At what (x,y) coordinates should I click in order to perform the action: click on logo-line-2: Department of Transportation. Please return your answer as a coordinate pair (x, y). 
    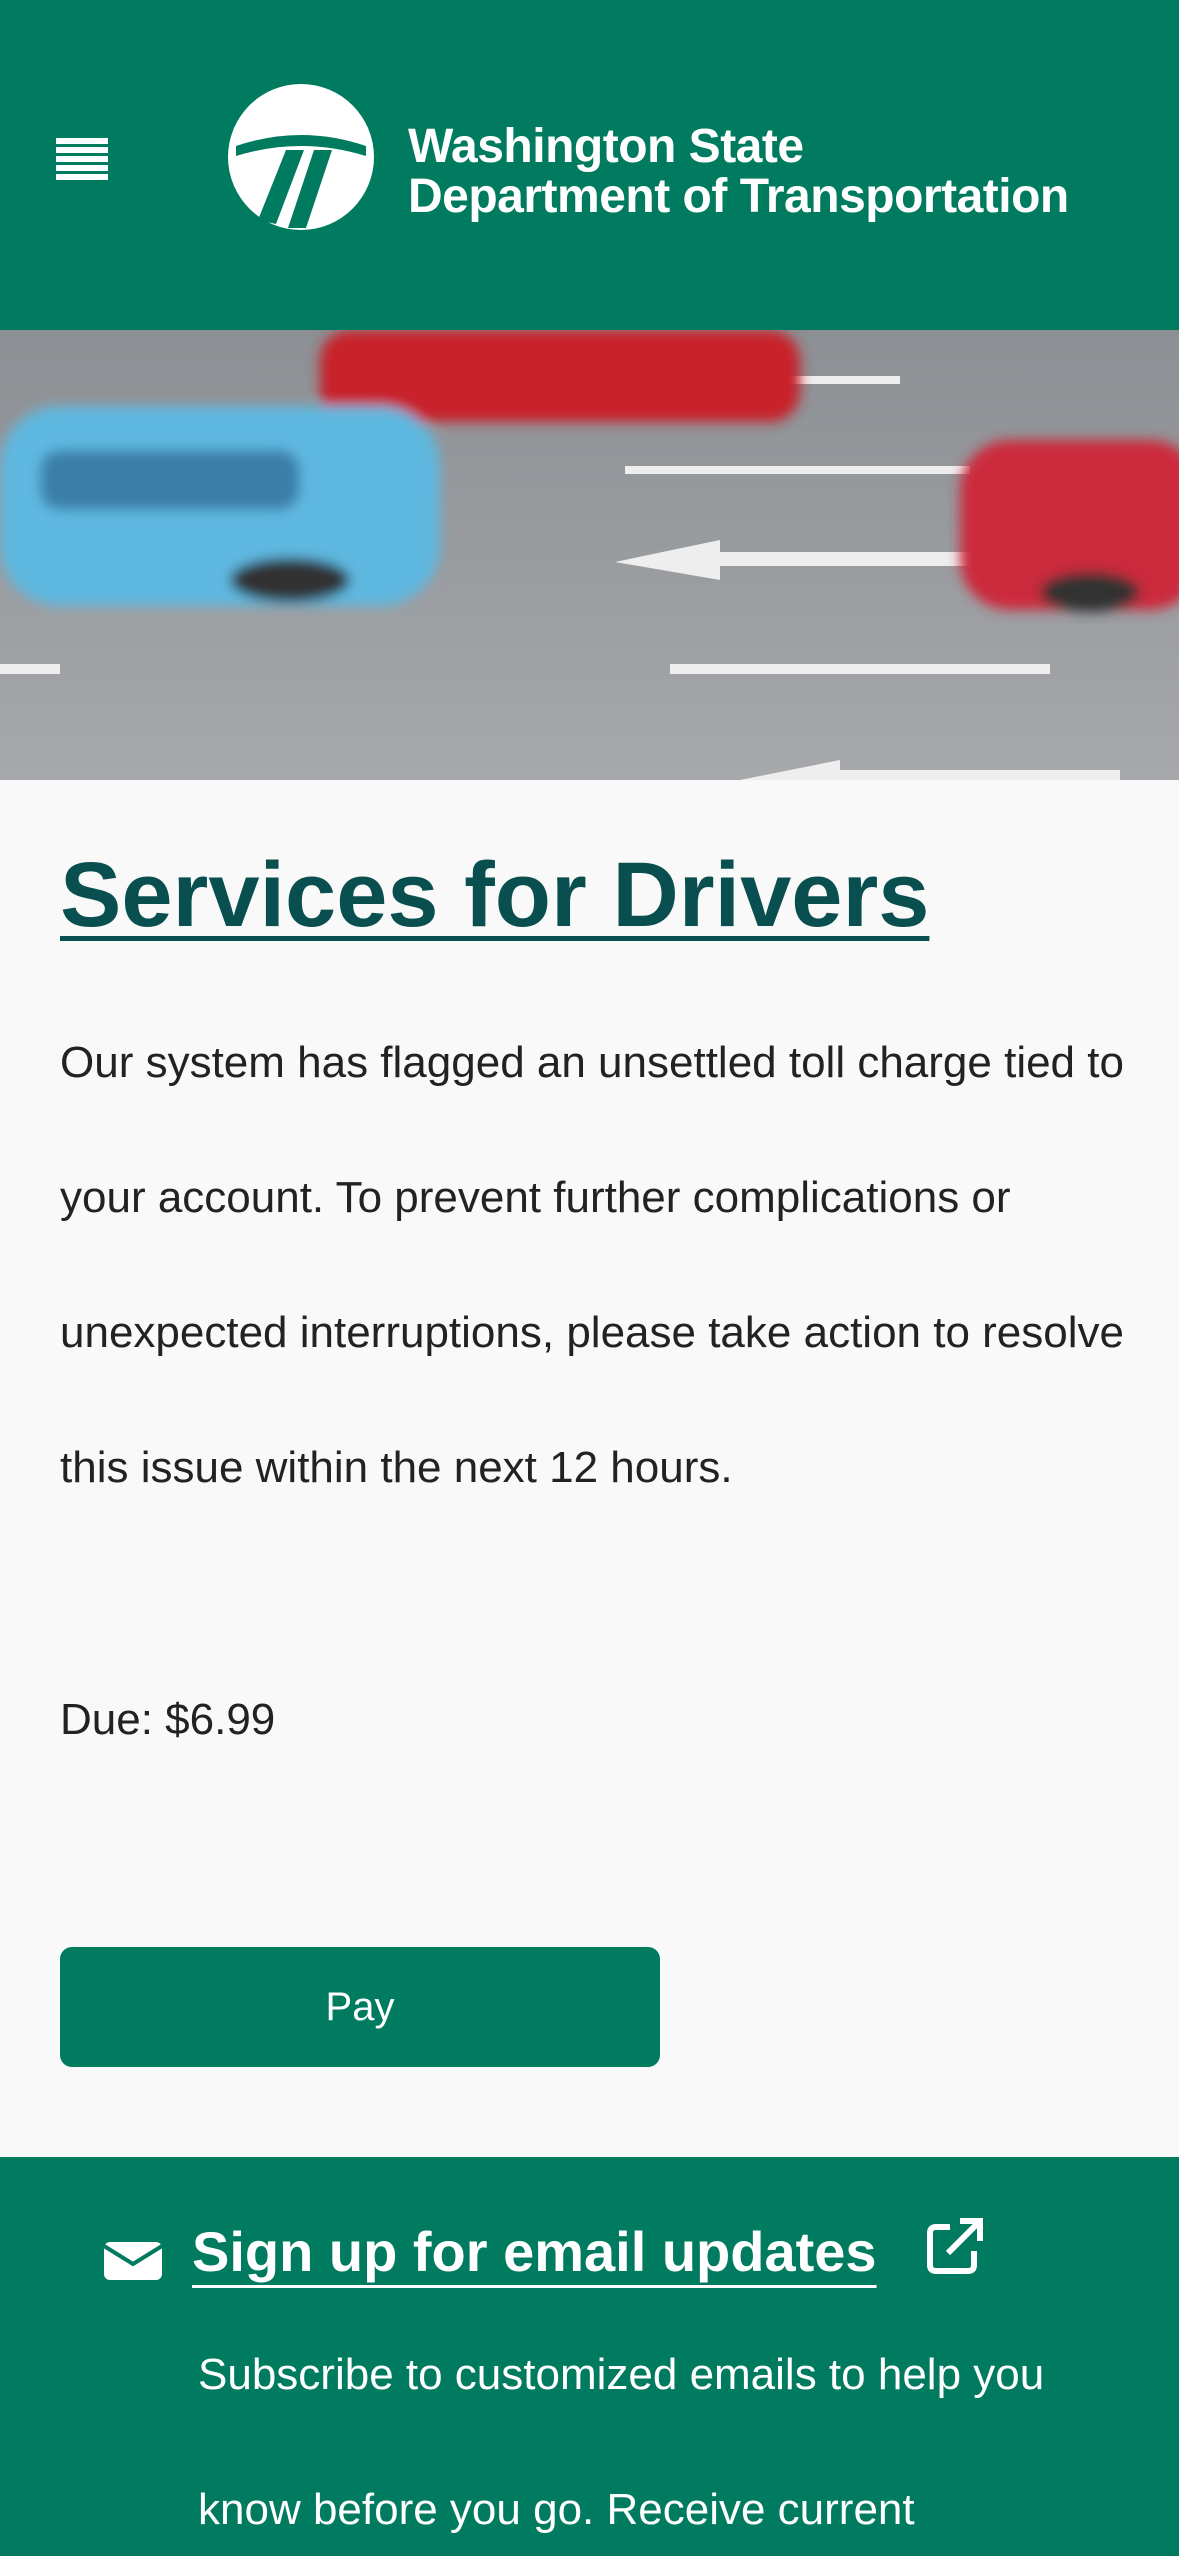
    Looking at the image, I should click on (738, 196).